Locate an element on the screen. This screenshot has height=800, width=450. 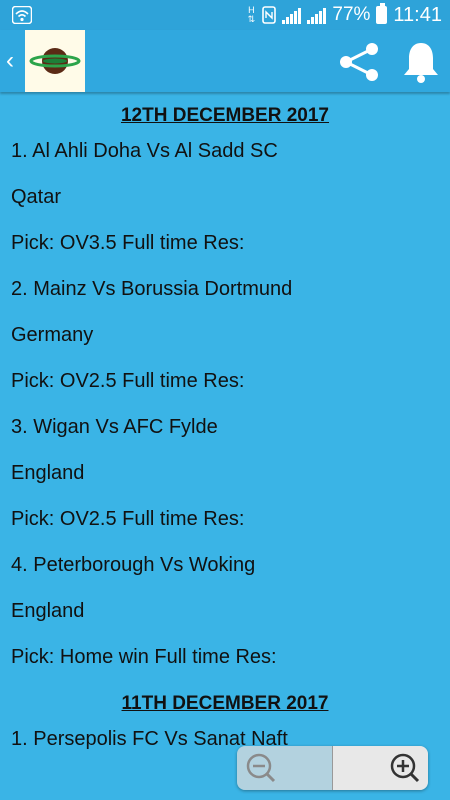
chevron-left-icon: ‹ is located at coordinates (13, 61).